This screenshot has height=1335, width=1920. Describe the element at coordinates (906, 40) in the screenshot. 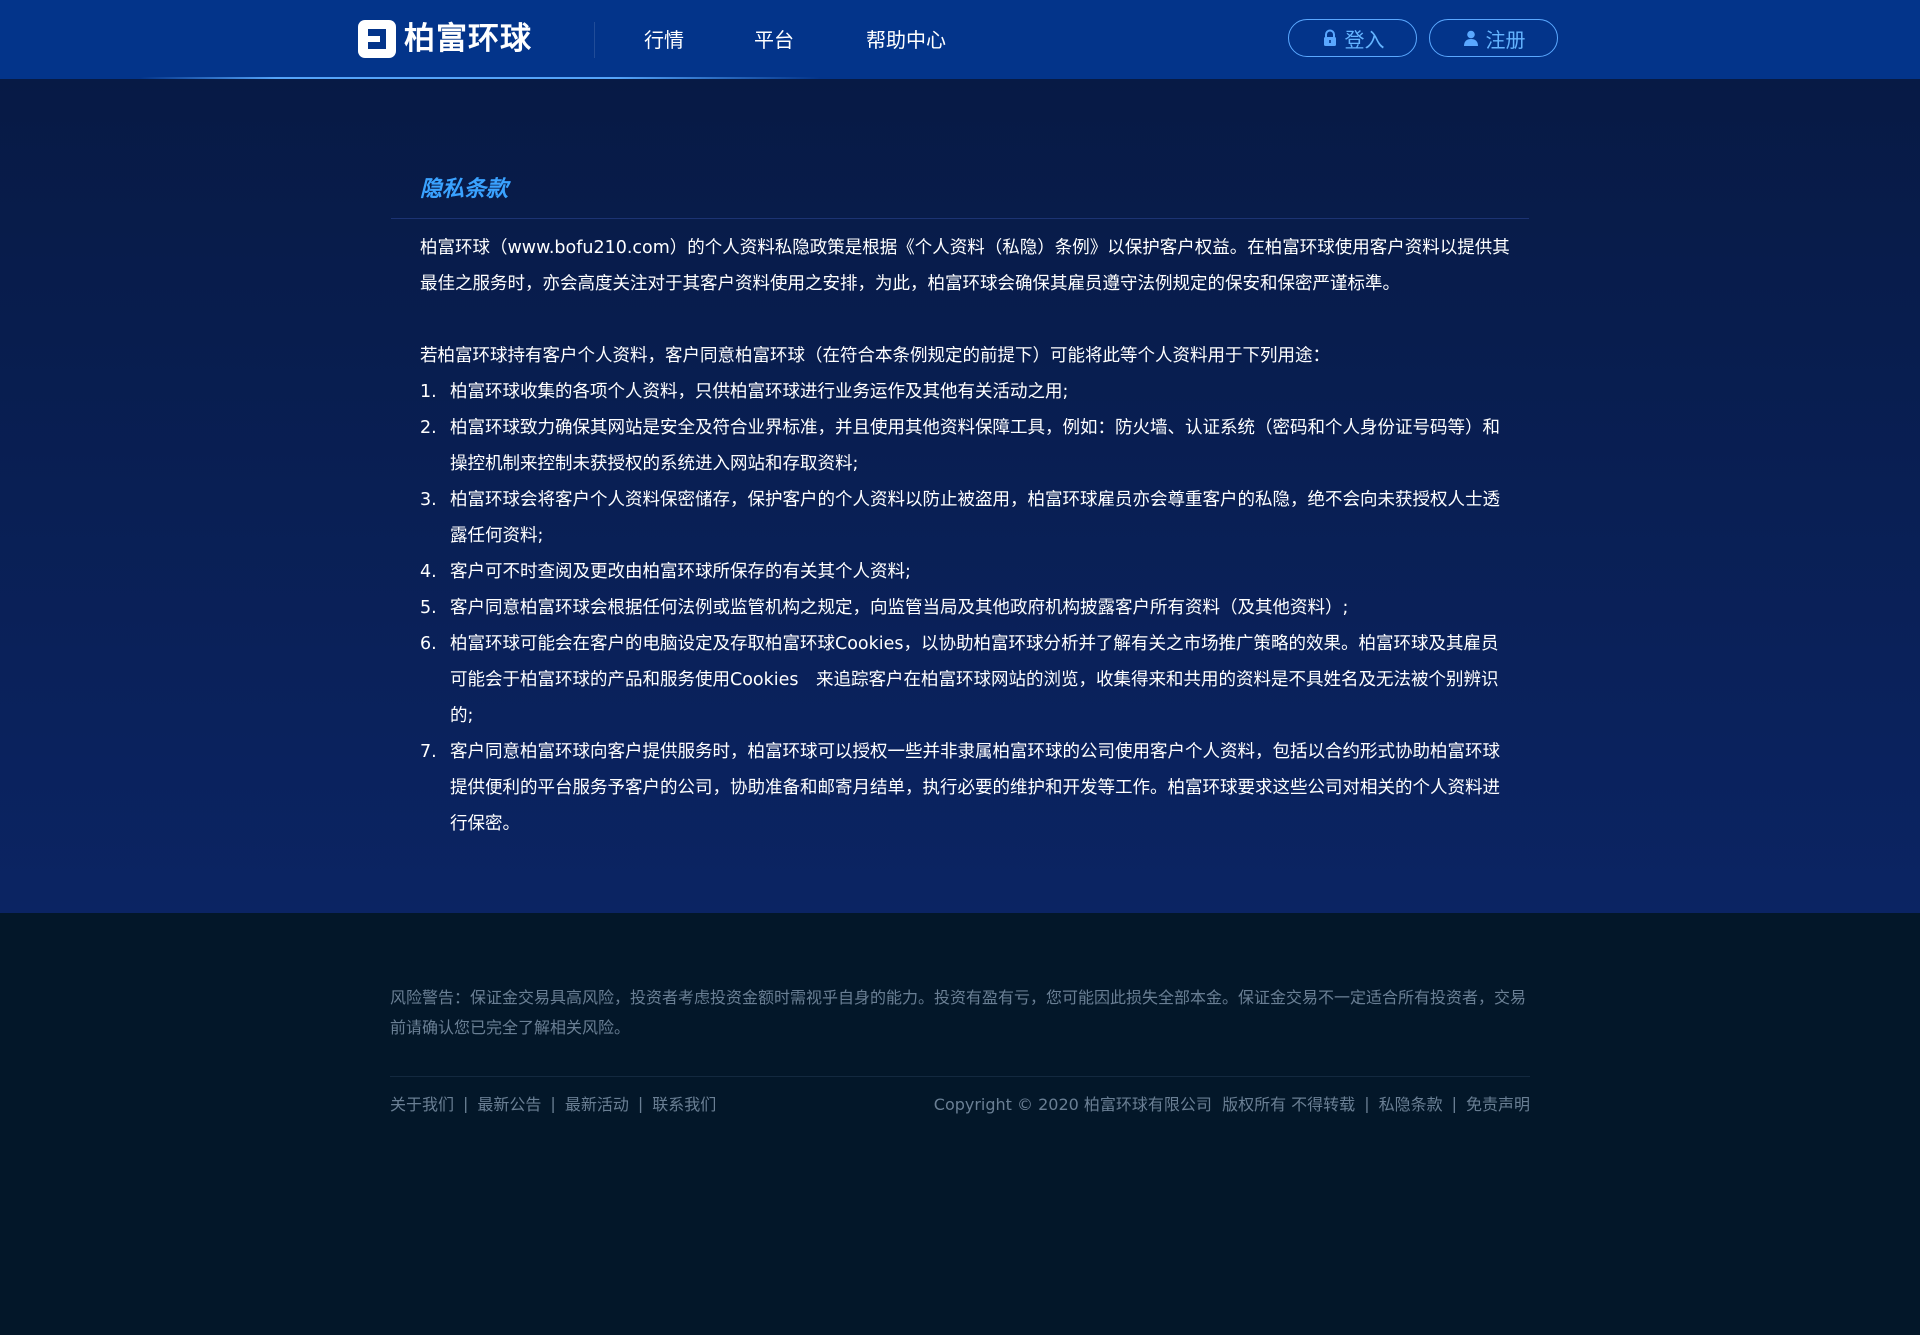

I see `nav-item-help-center: 帮助中心` at that location.